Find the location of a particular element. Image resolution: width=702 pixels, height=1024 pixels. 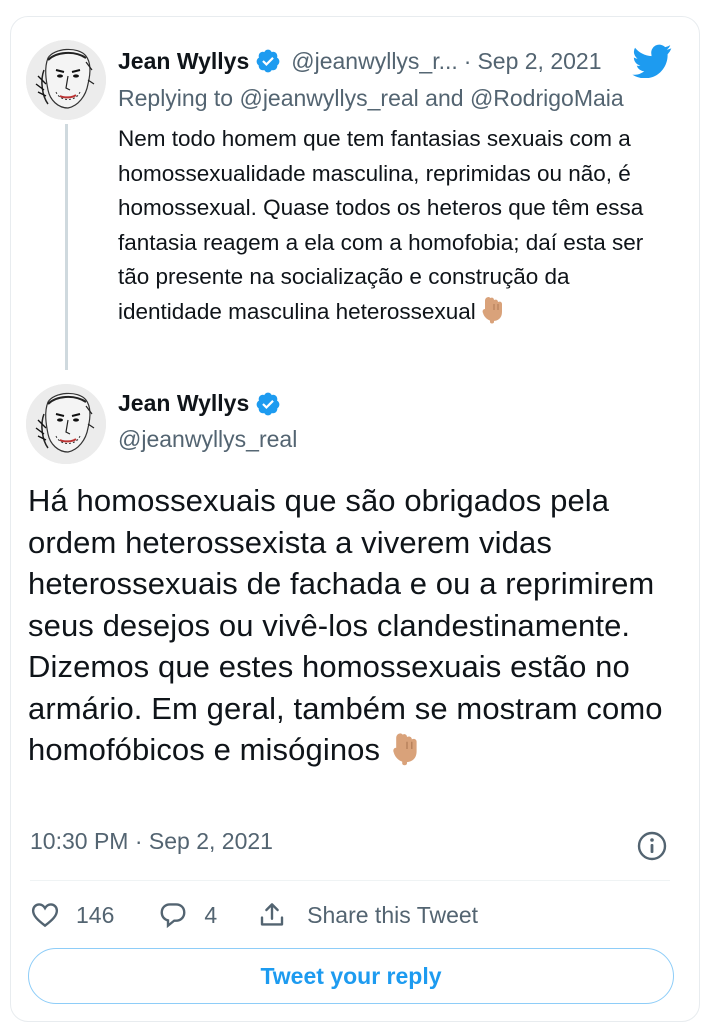

replying-and: and is located at coordinates (444, 98).